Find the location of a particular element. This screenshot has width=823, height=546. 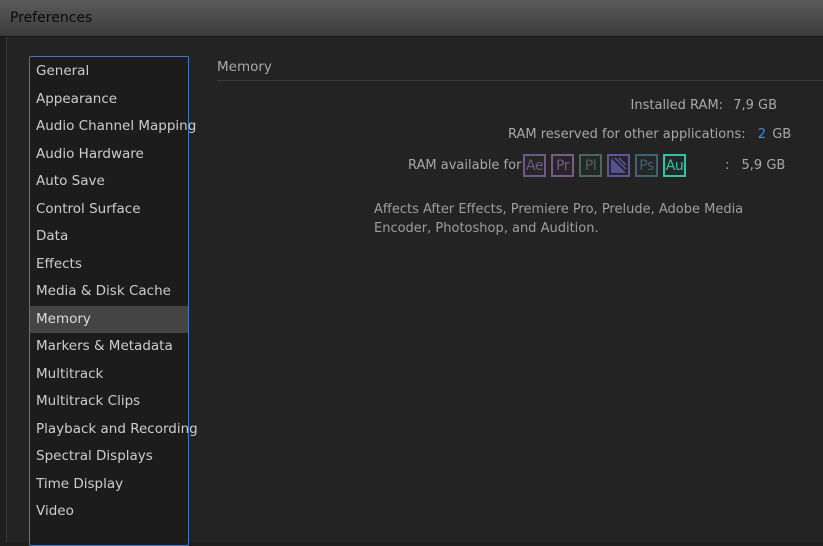

sidebar-item-multitrack-clips: Multitrack Clips is located at coordinates (109, 402).